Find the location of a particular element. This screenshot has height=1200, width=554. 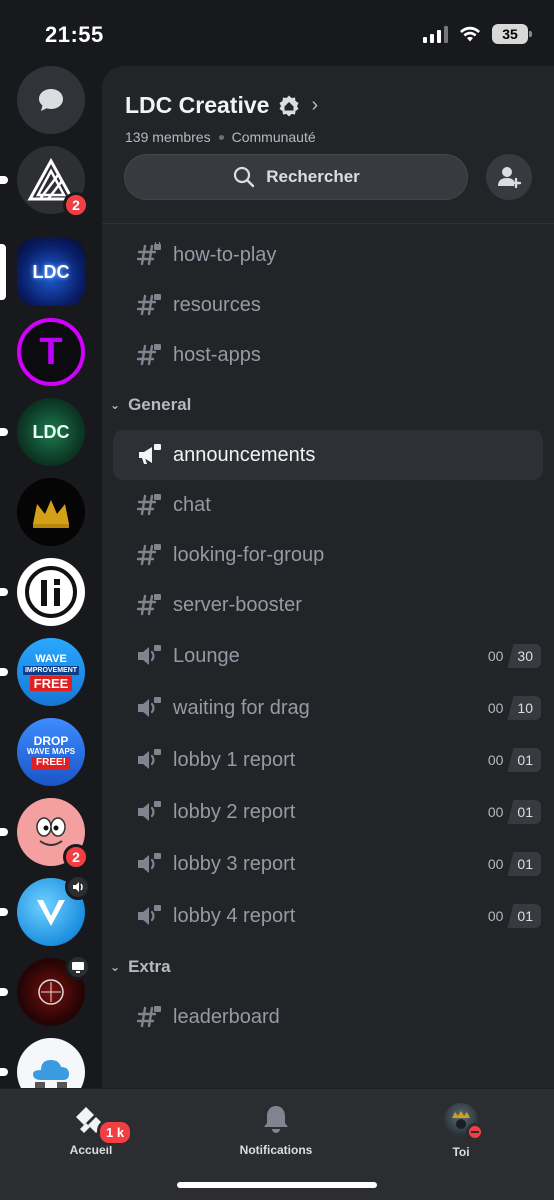

category-label: Extra is located at coordinates (149, 966).